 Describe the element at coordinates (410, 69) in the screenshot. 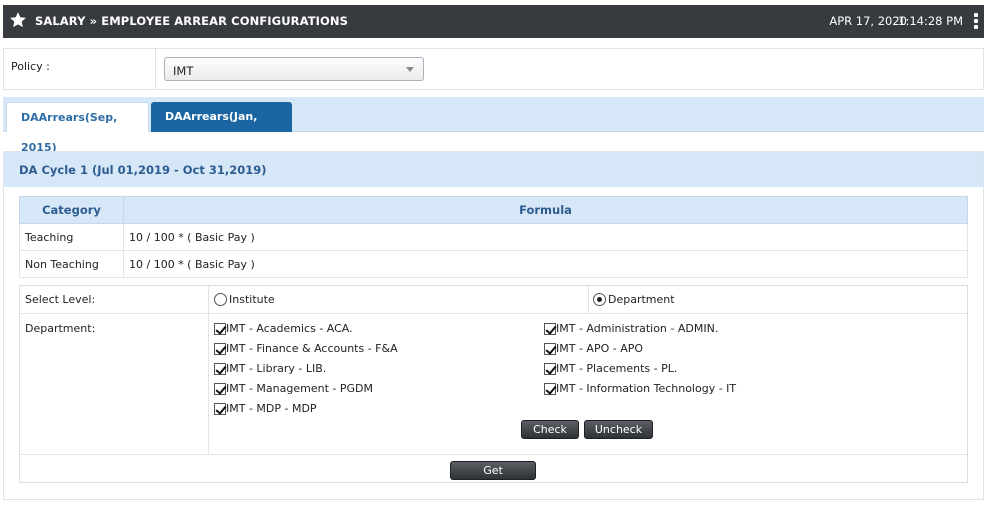

I see `chevron-down-icon` at that location.